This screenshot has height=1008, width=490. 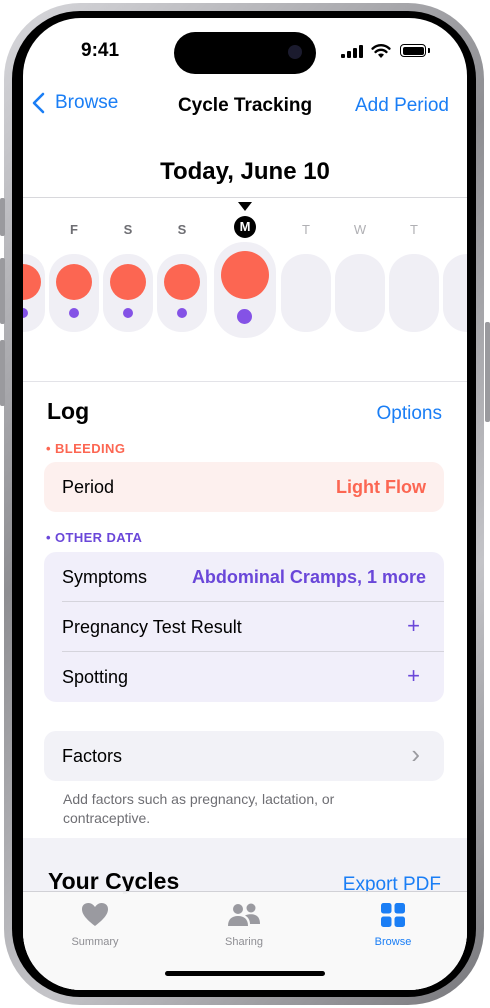 What do you see at coordinates (295, 52) in the screenshot?
I see `front-camera` at bounding box center [295, 52].